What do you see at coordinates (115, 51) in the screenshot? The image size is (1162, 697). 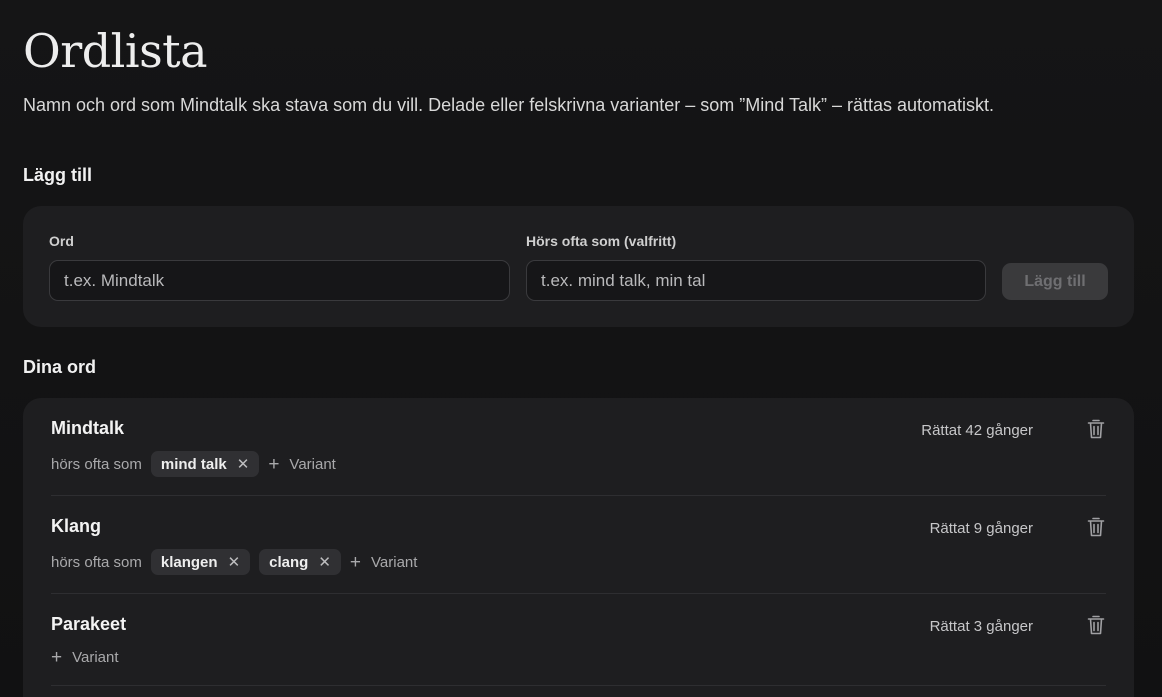 I see `page-title: Ordlista` at bounding box center [115, 51].